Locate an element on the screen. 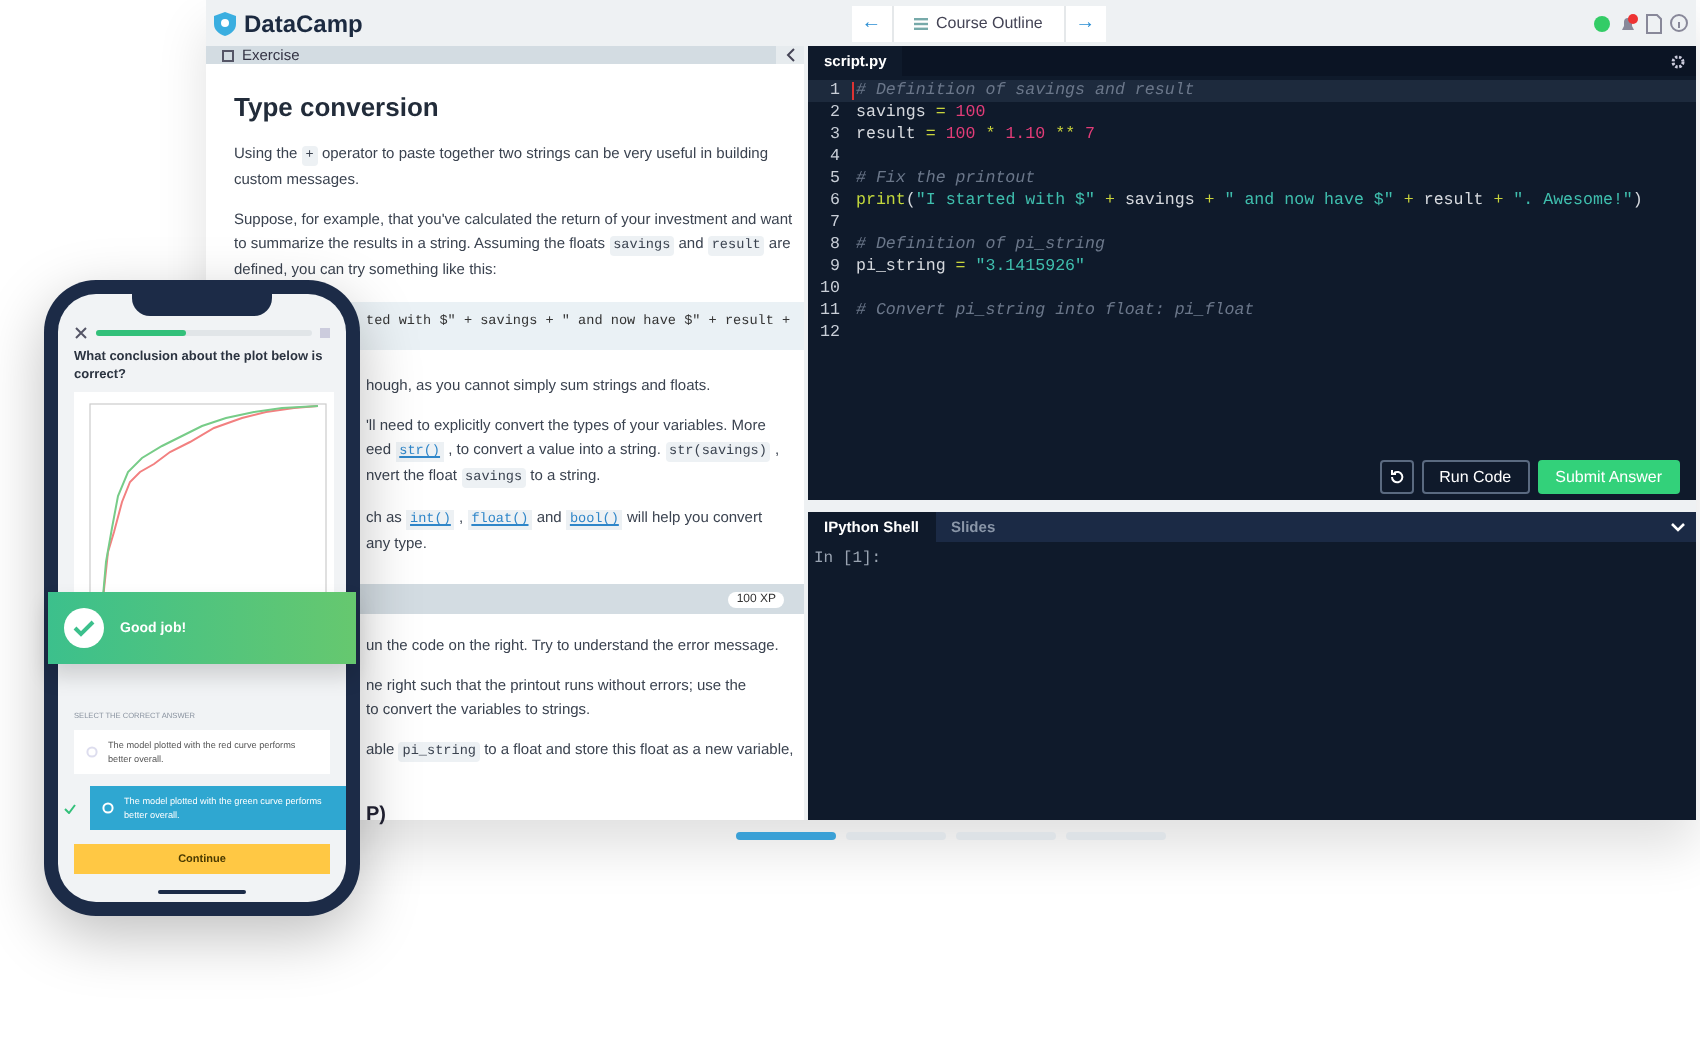  code-line: savings = 100 is located at coordinates (920, 113).